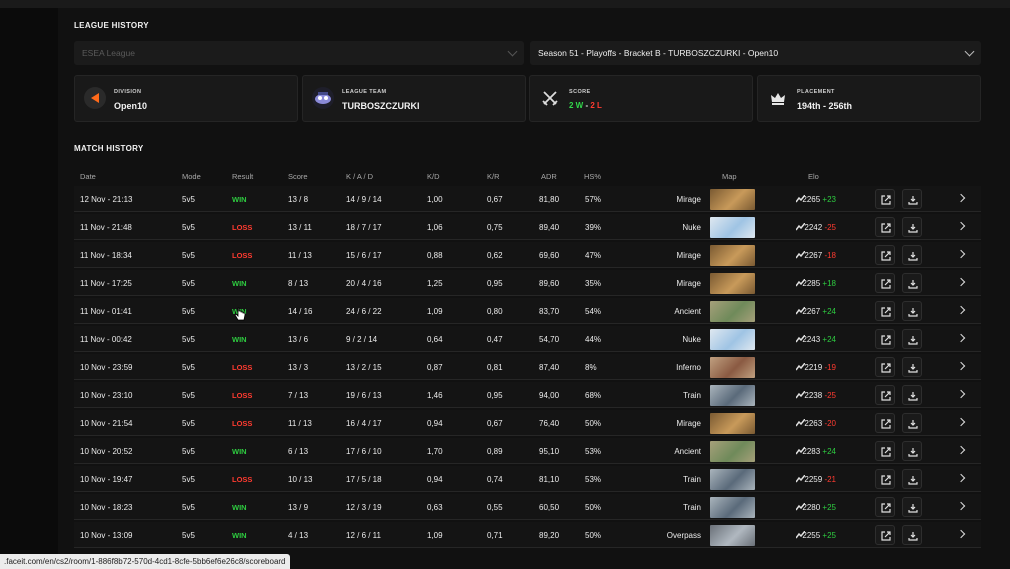 This screenshot has width=1010, height=569. Describe the element at coordinates (300, 479) in the screenshot. I see `match-score: 10 / 13` at that location.